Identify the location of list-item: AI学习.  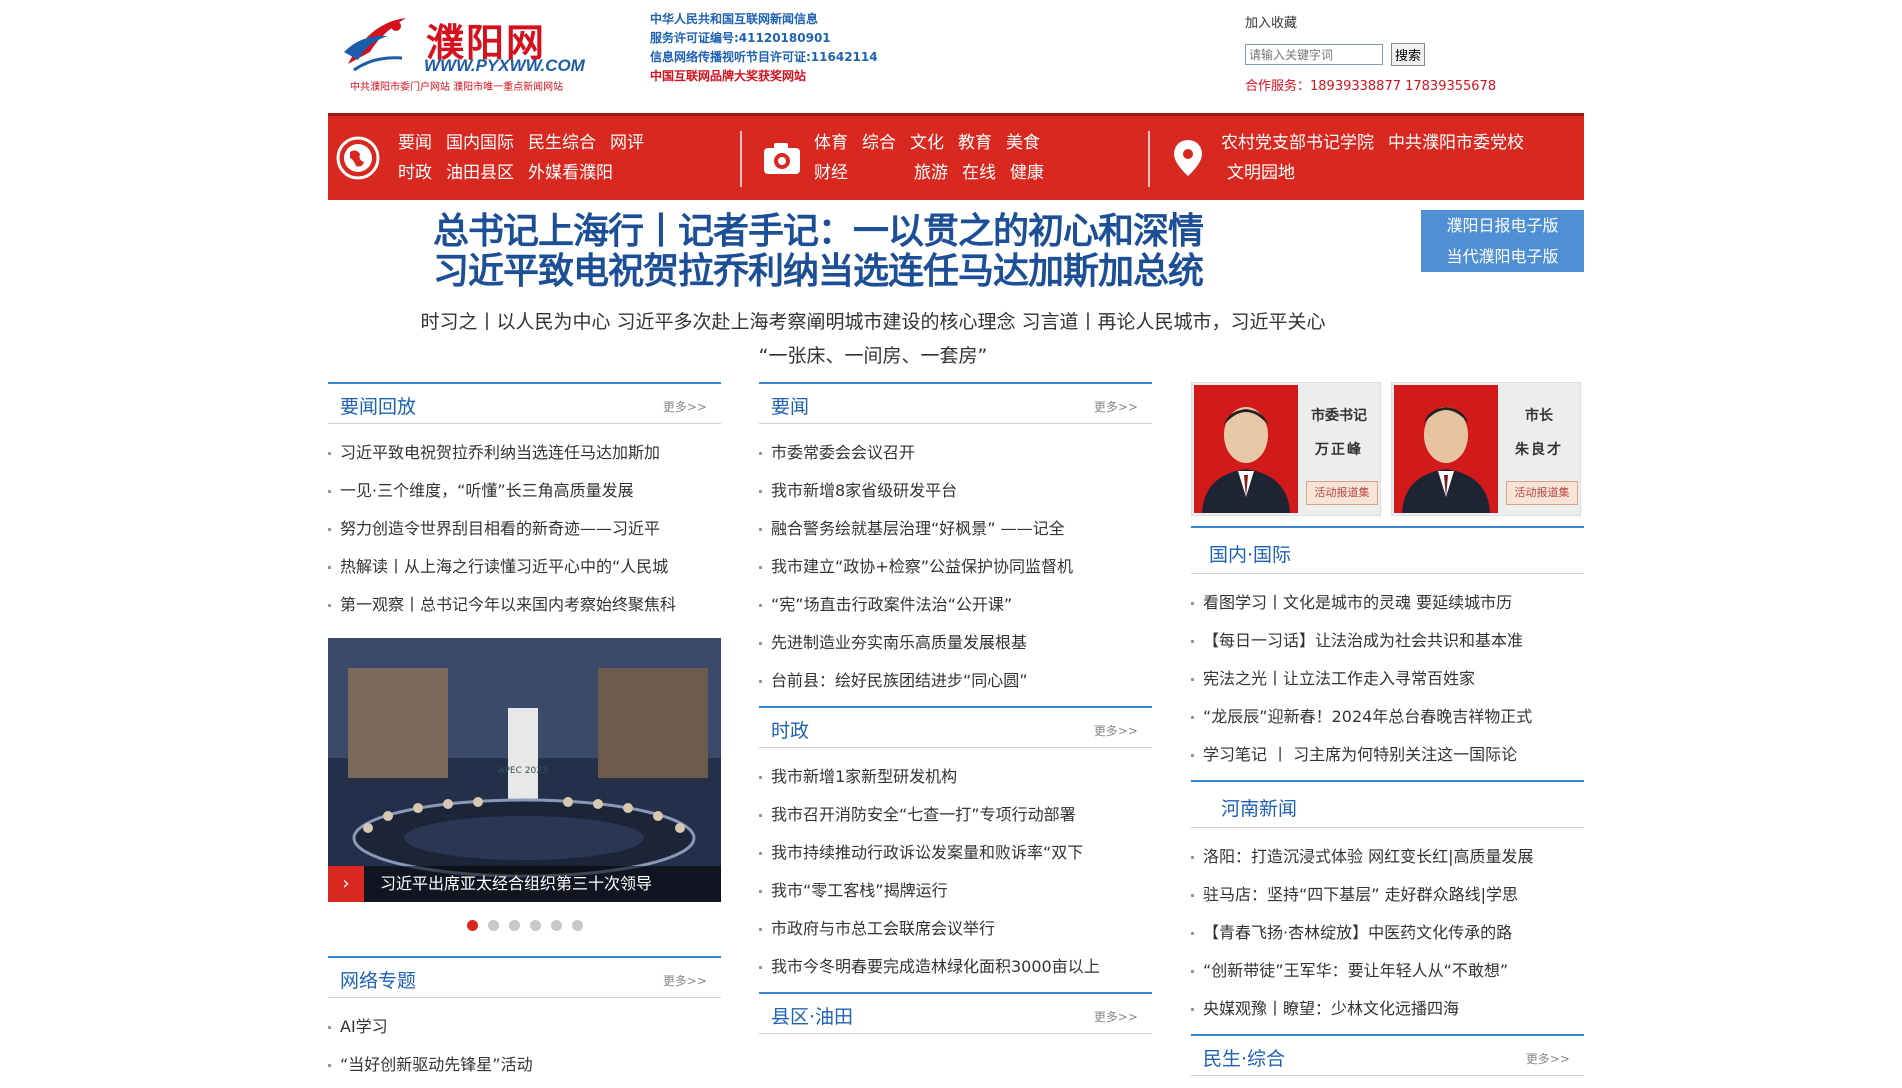
(524, 1027).